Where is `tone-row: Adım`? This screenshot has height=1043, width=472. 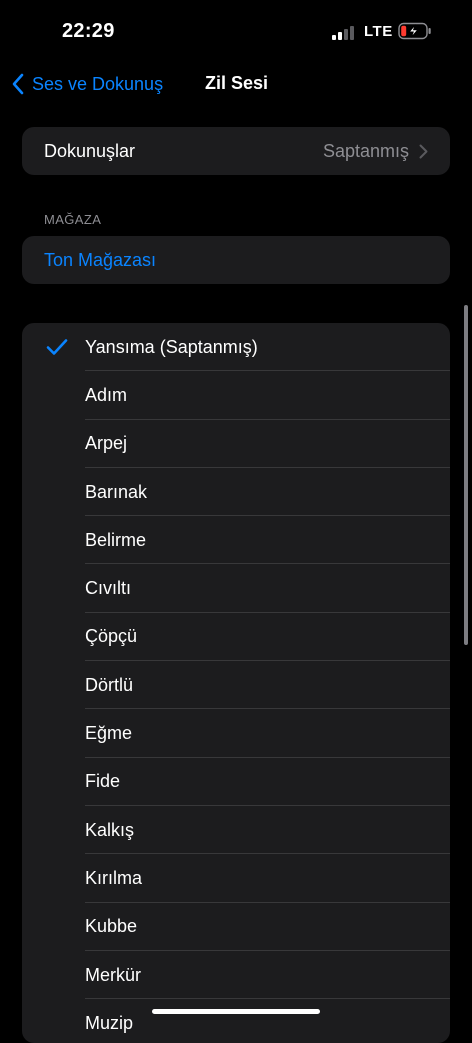
tone-row: Adım is located at coordinates (236, 395).